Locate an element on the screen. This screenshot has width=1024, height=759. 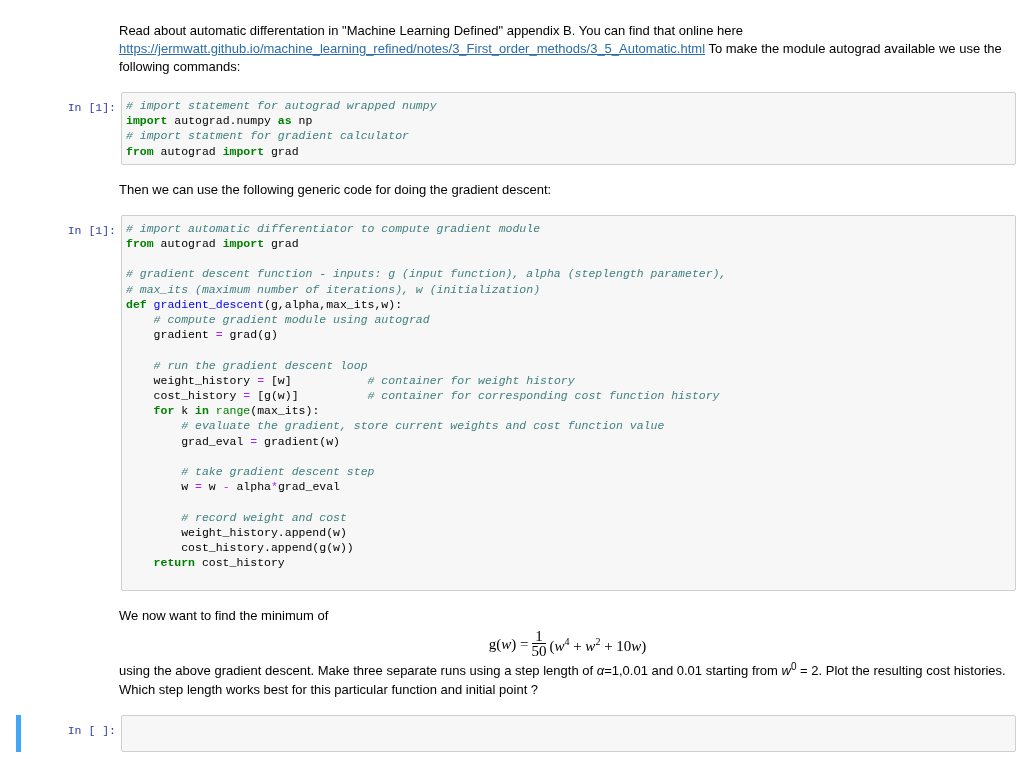
input-prompt: In [ ]: is located at coordinates (91, 730).